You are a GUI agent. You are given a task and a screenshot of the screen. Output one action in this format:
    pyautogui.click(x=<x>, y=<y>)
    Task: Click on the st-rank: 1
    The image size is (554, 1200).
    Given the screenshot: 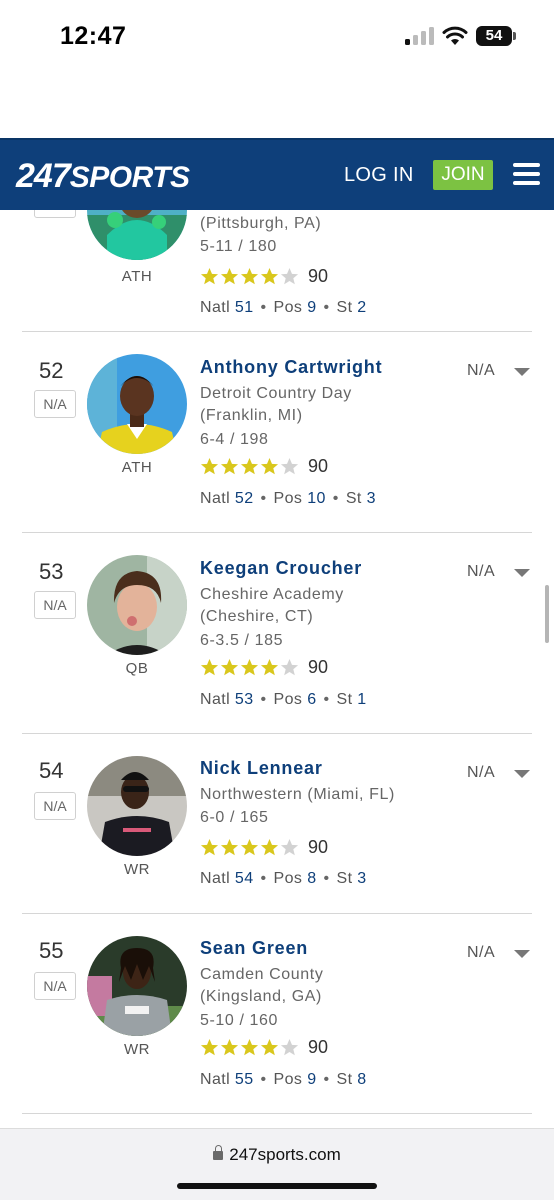 What is the action you would take?
    pyautogui.click(x=361, y=699)
    